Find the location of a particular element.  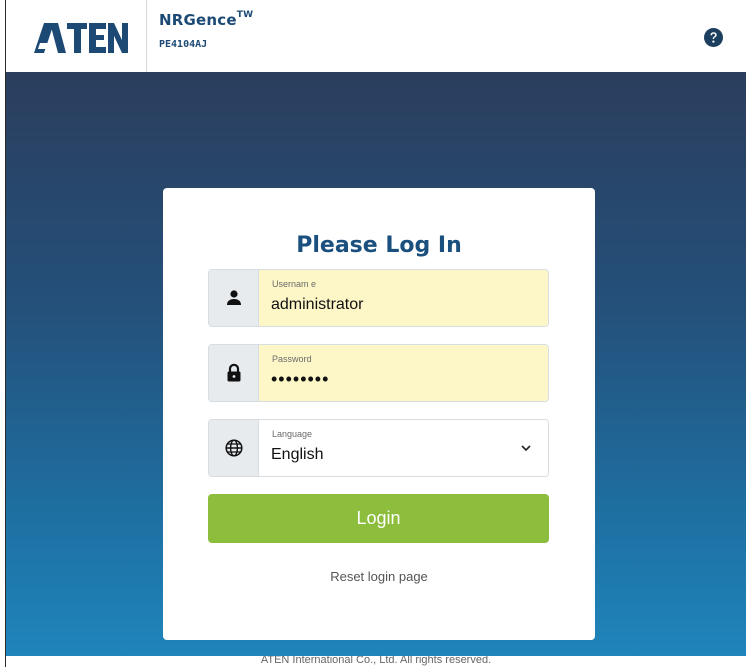

chevron-down-icon is located at coordinates (526, 448).